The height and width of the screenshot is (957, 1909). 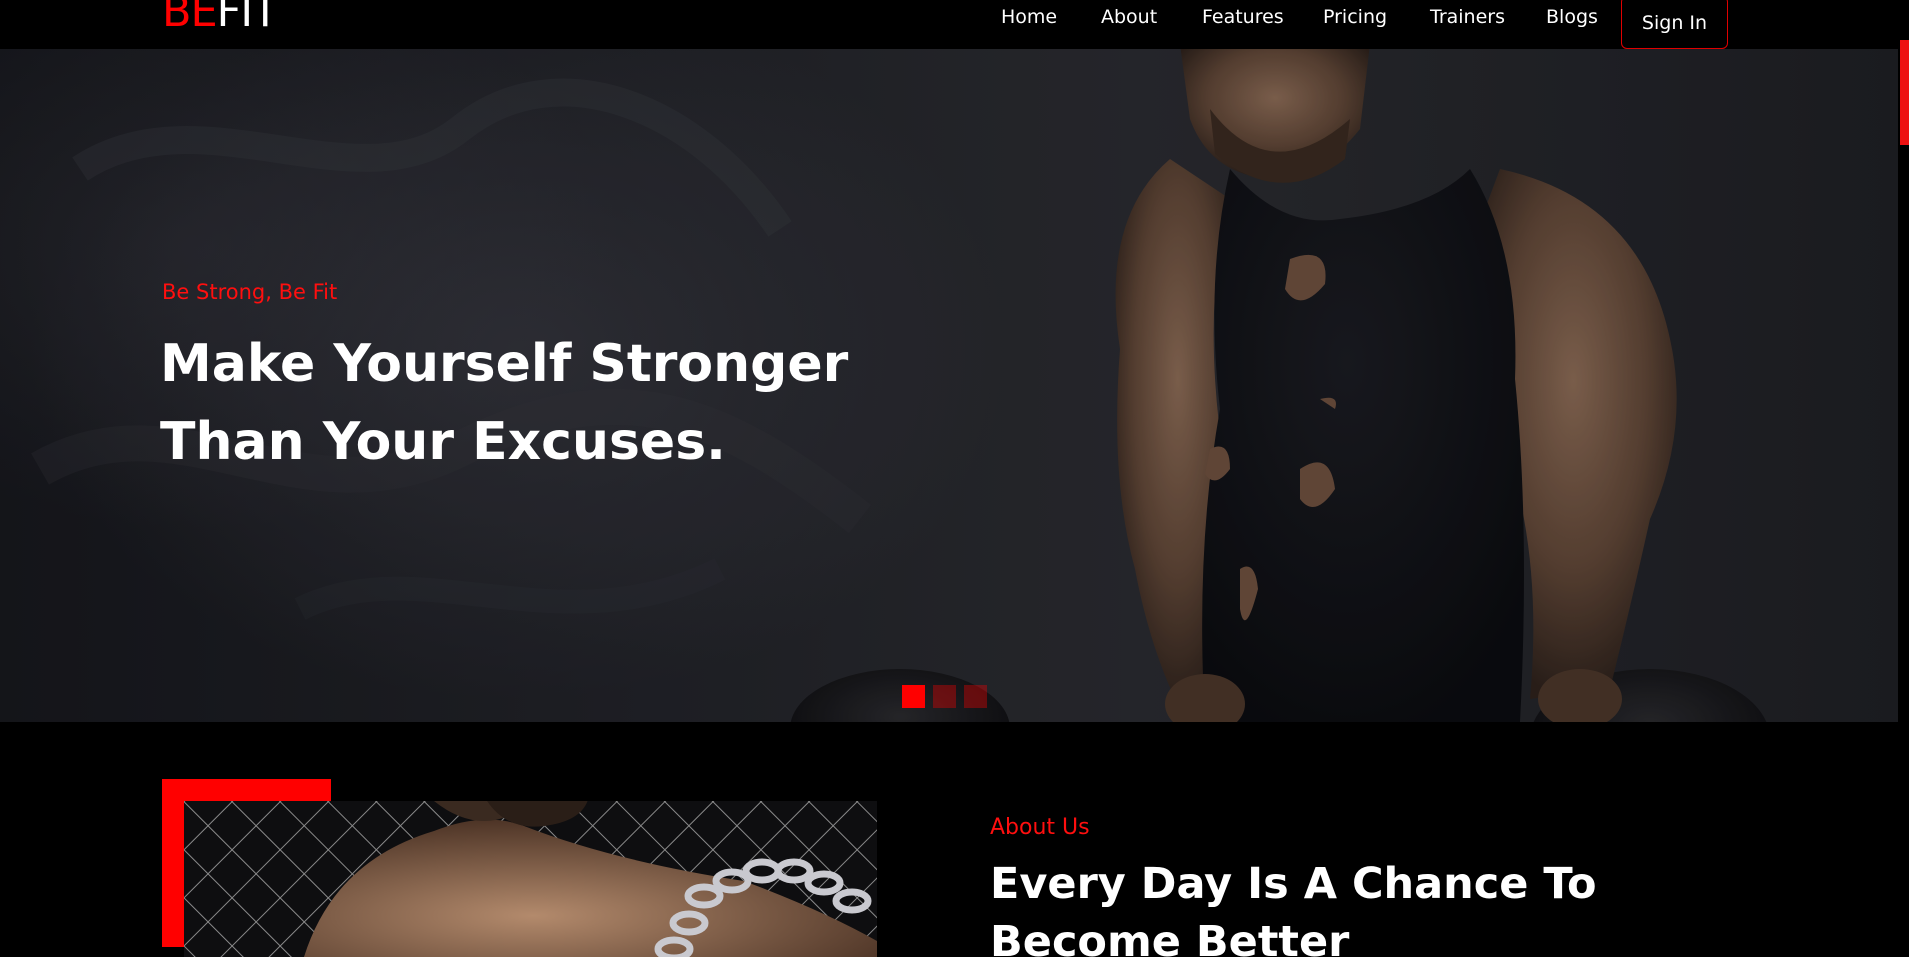 What do you see at coordinates (530, 879) in the screenshot?
I see `about-athlete-image` at bounding box center [530, 879].